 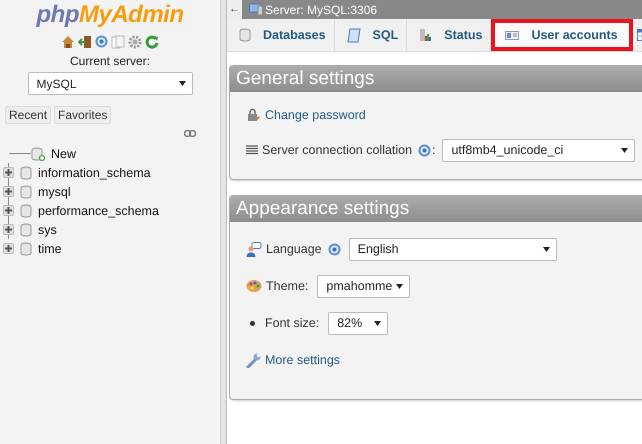 I want to click on bullet-icon, so click(x=252, y=323).